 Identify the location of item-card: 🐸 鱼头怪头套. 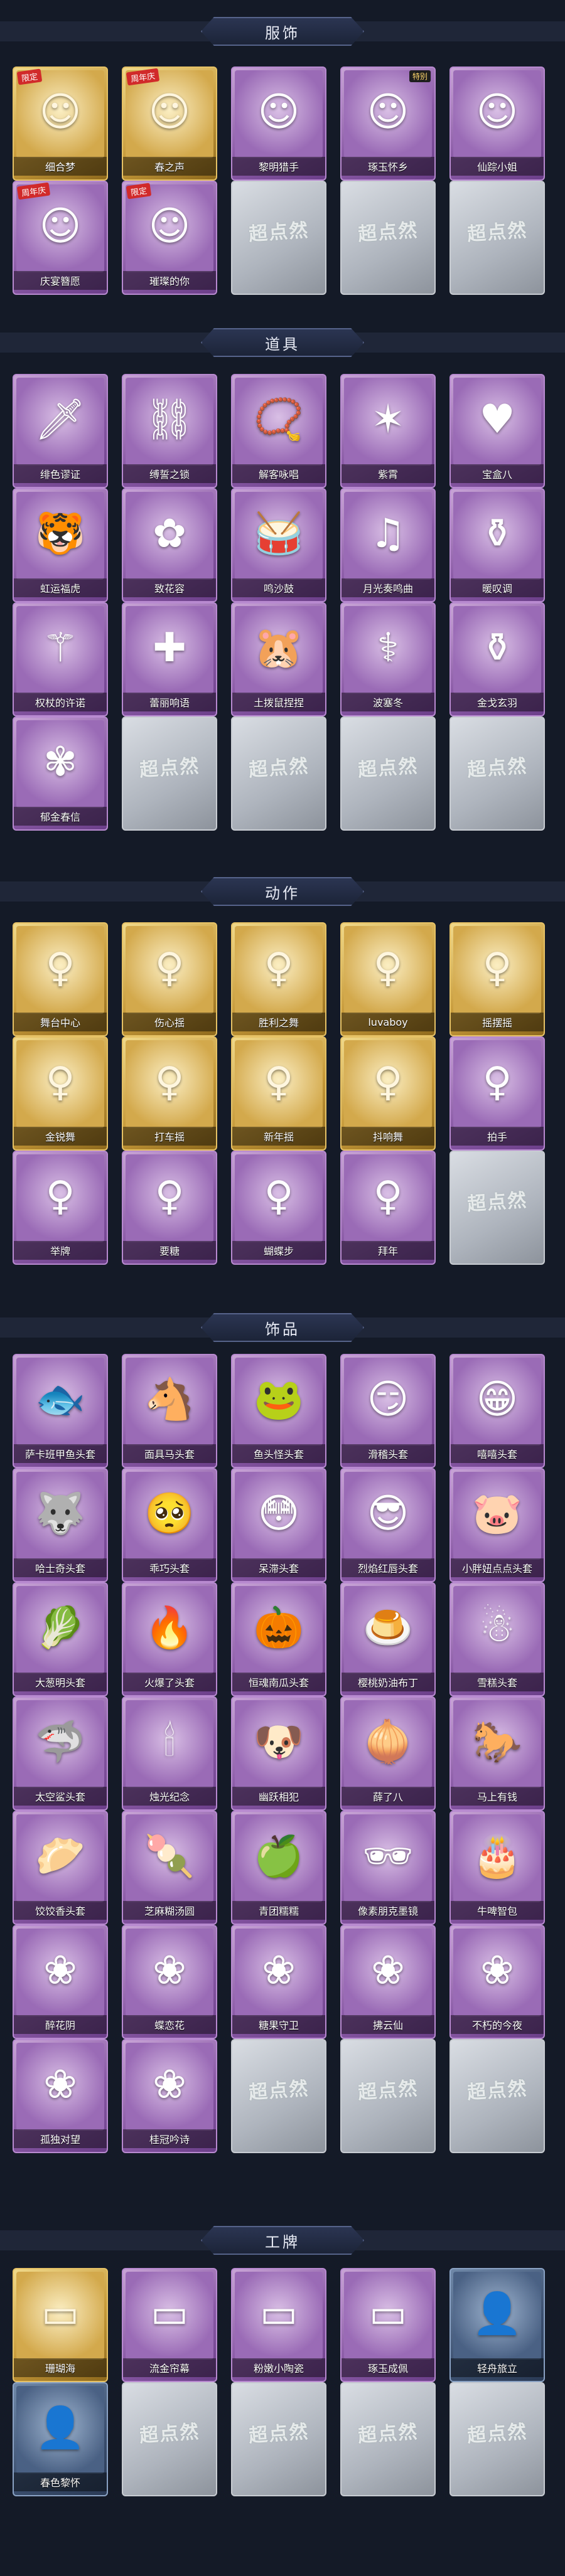
(278, 1411).